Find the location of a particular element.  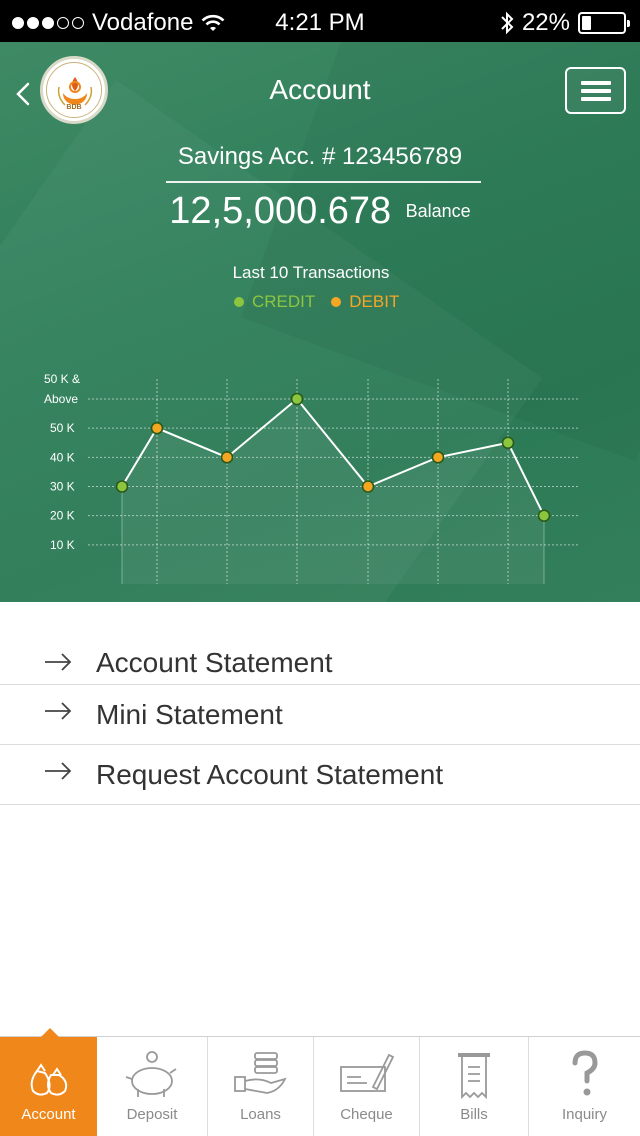

account-statement-item: Account Statement is located at coordinates (320, 658).